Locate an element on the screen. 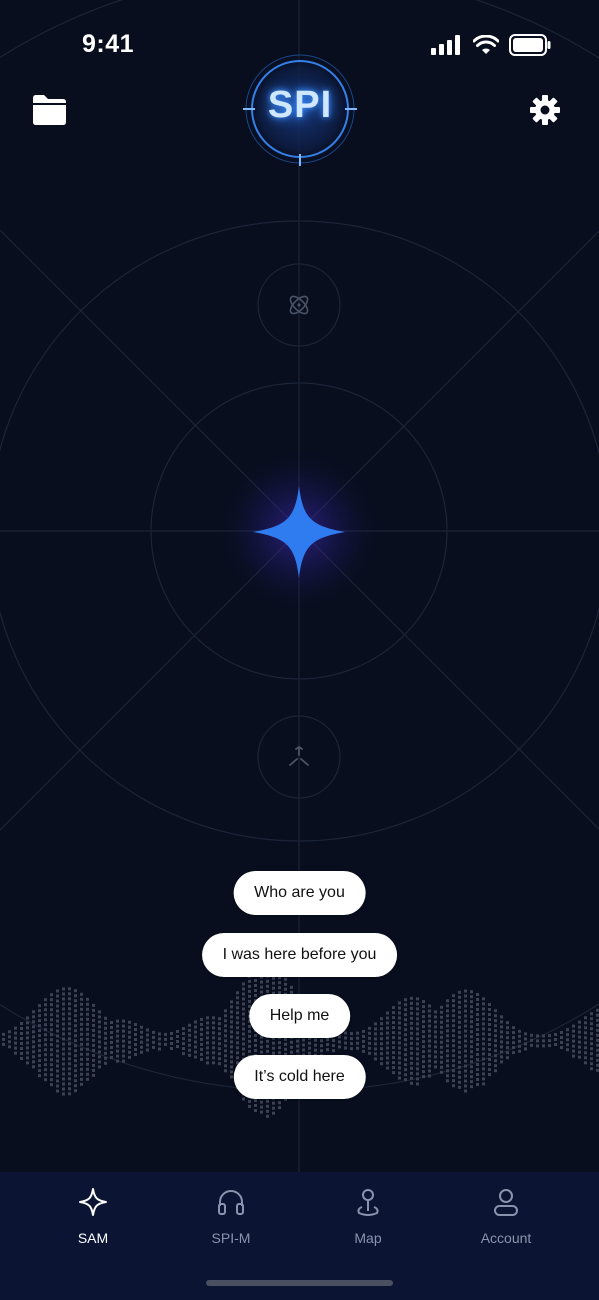  folder-button is located at coordinates (49, 110).